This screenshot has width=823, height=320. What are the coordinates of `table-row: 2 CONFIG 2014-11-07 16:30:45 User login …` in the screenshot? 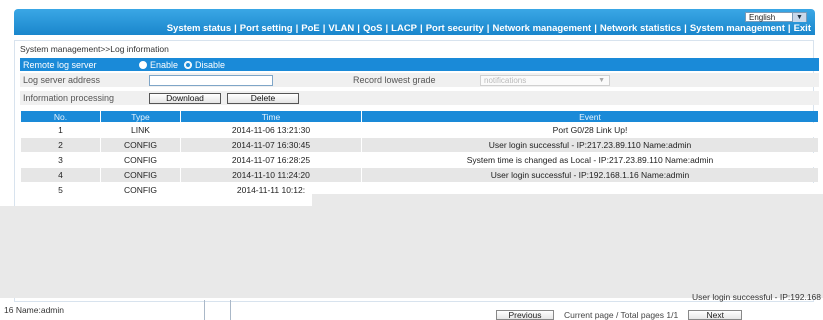 It's located at (419, 145).